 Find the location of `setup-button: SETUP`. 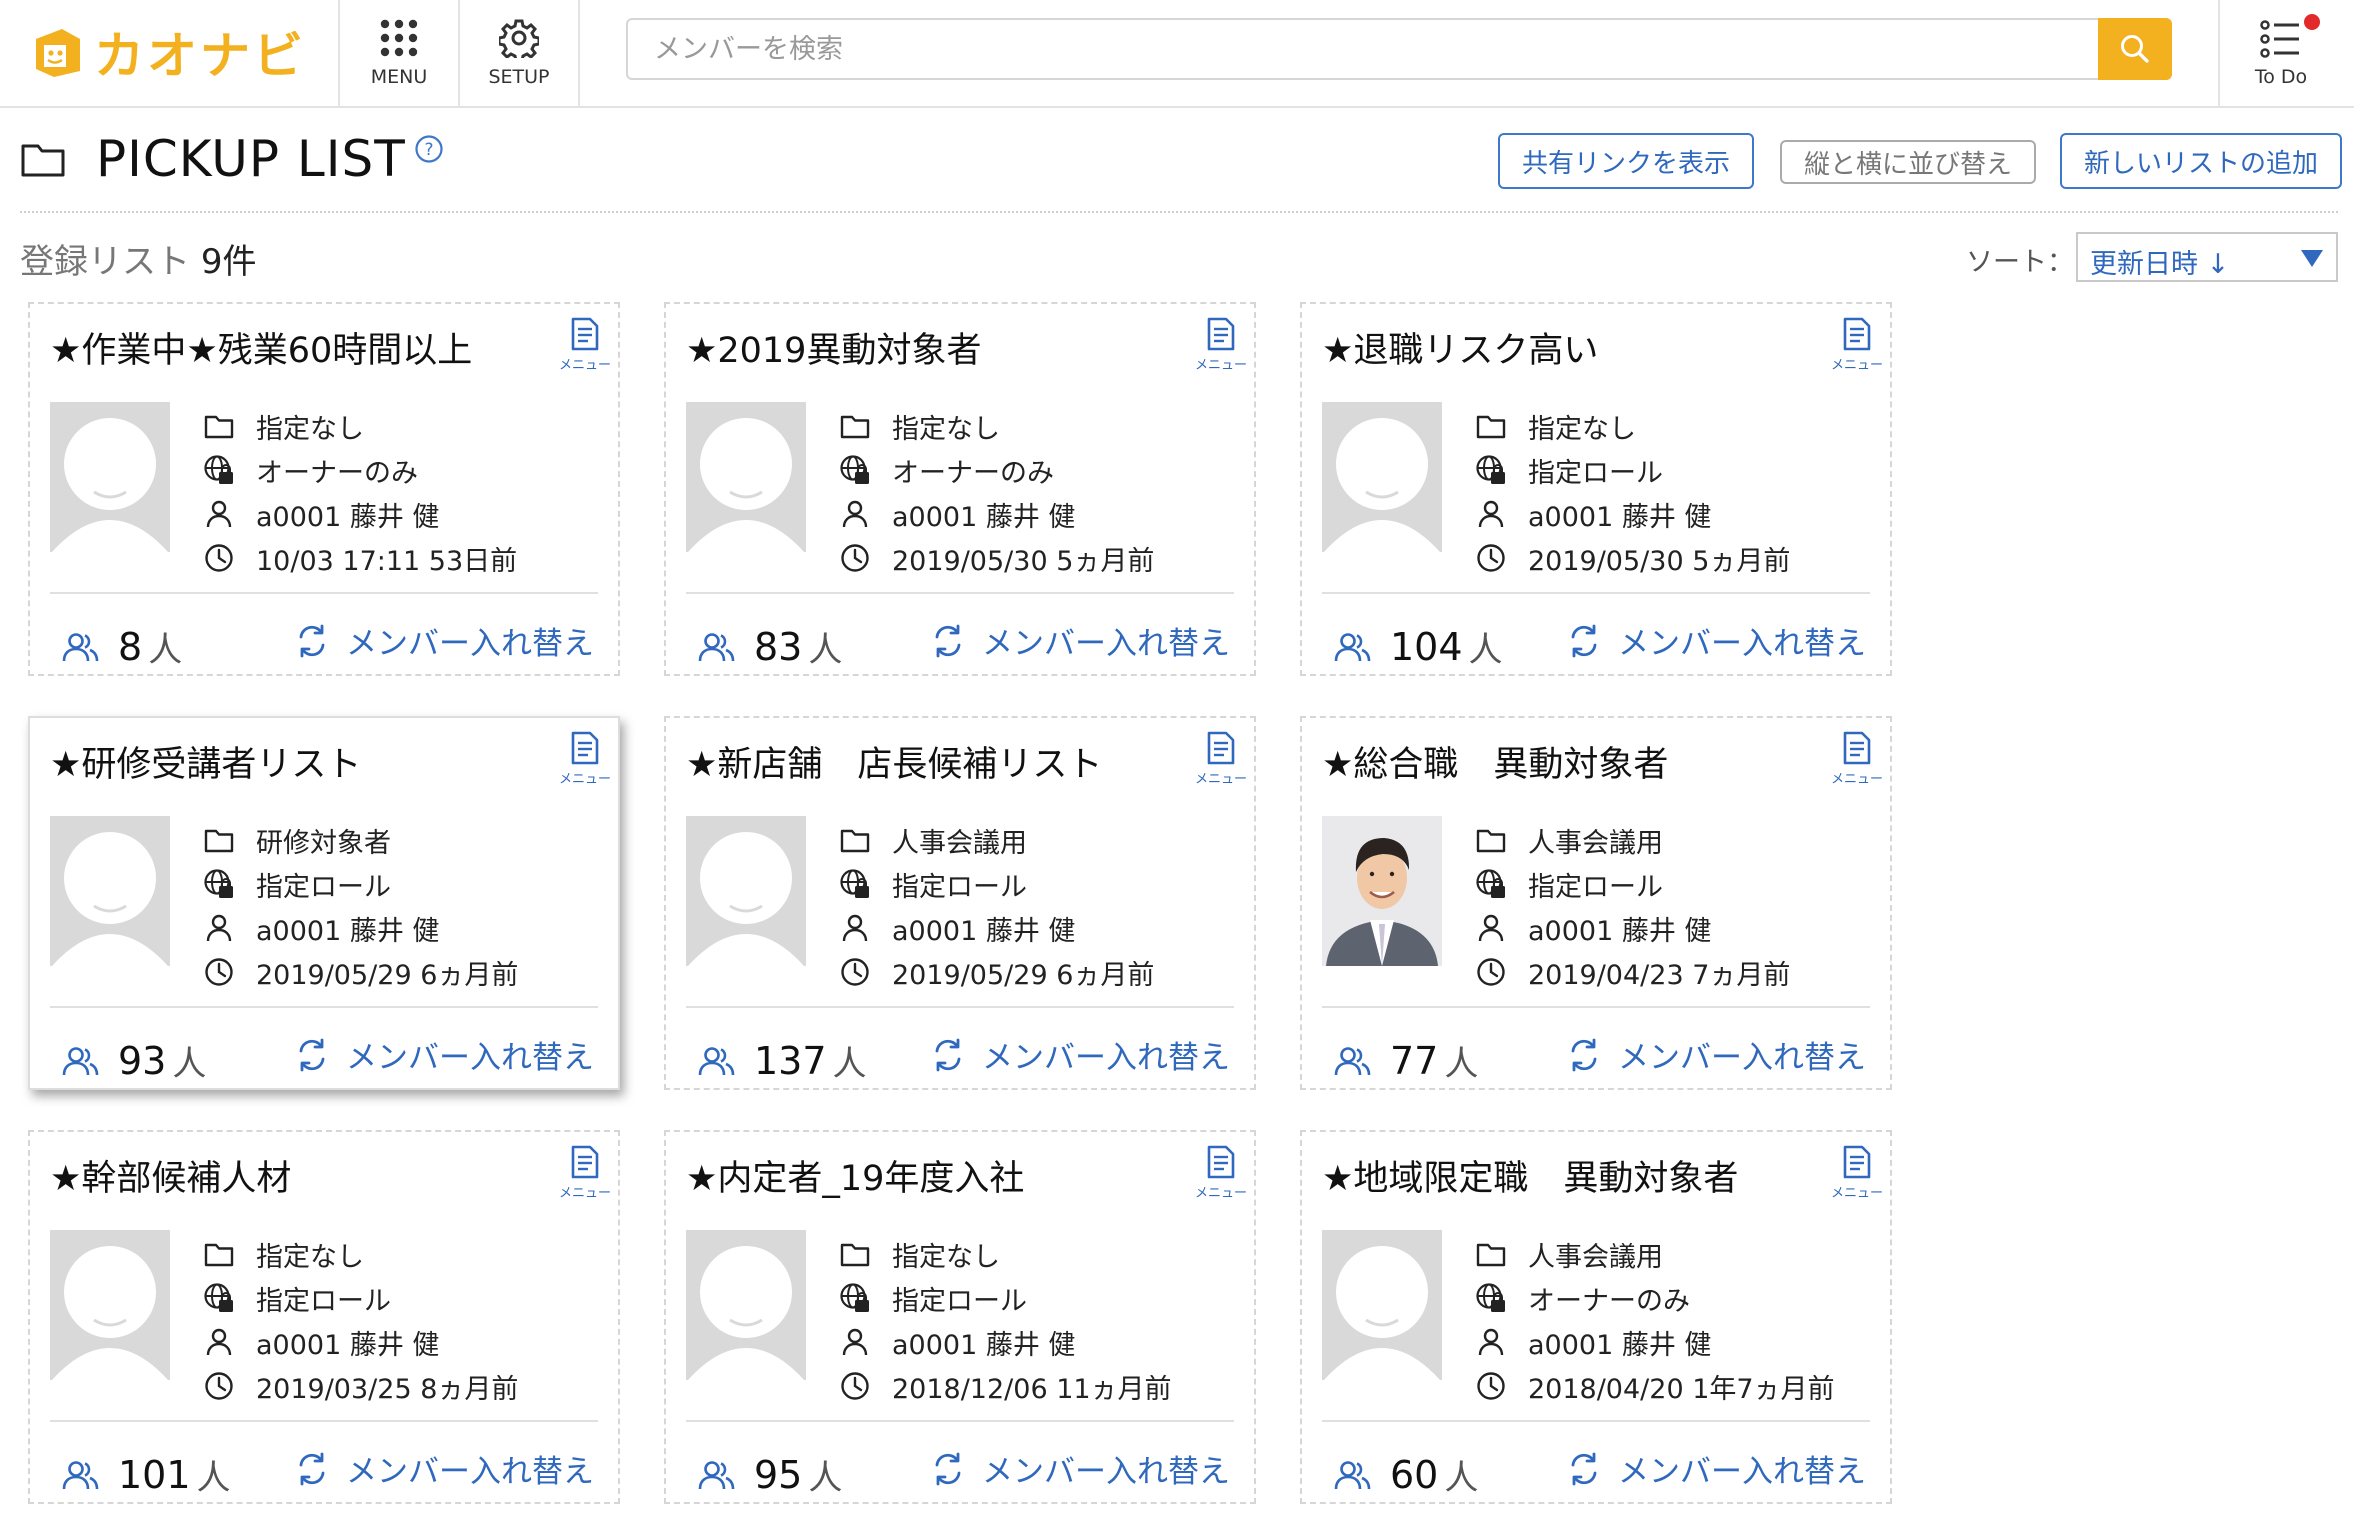

setup-button: SETUP is located at coordinates (519, 53).